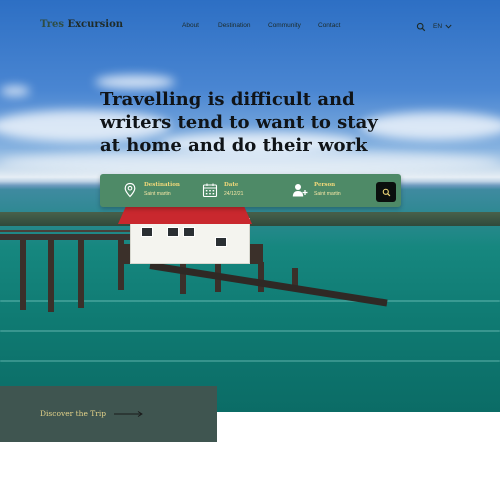  What do you see at coordinates (151, 190) in the screenshot?
I see `destination-field: Destination Saint martin` at bounding box center [151, 190].